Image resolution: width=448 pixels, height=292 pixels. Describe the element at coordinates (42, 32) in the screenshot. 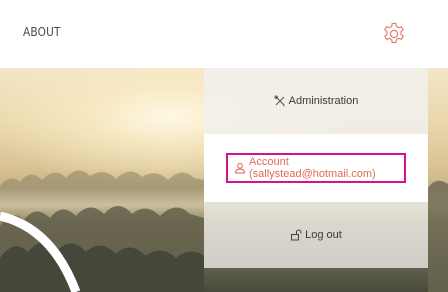

I see `nav-about-link: ABOUT` at that location.